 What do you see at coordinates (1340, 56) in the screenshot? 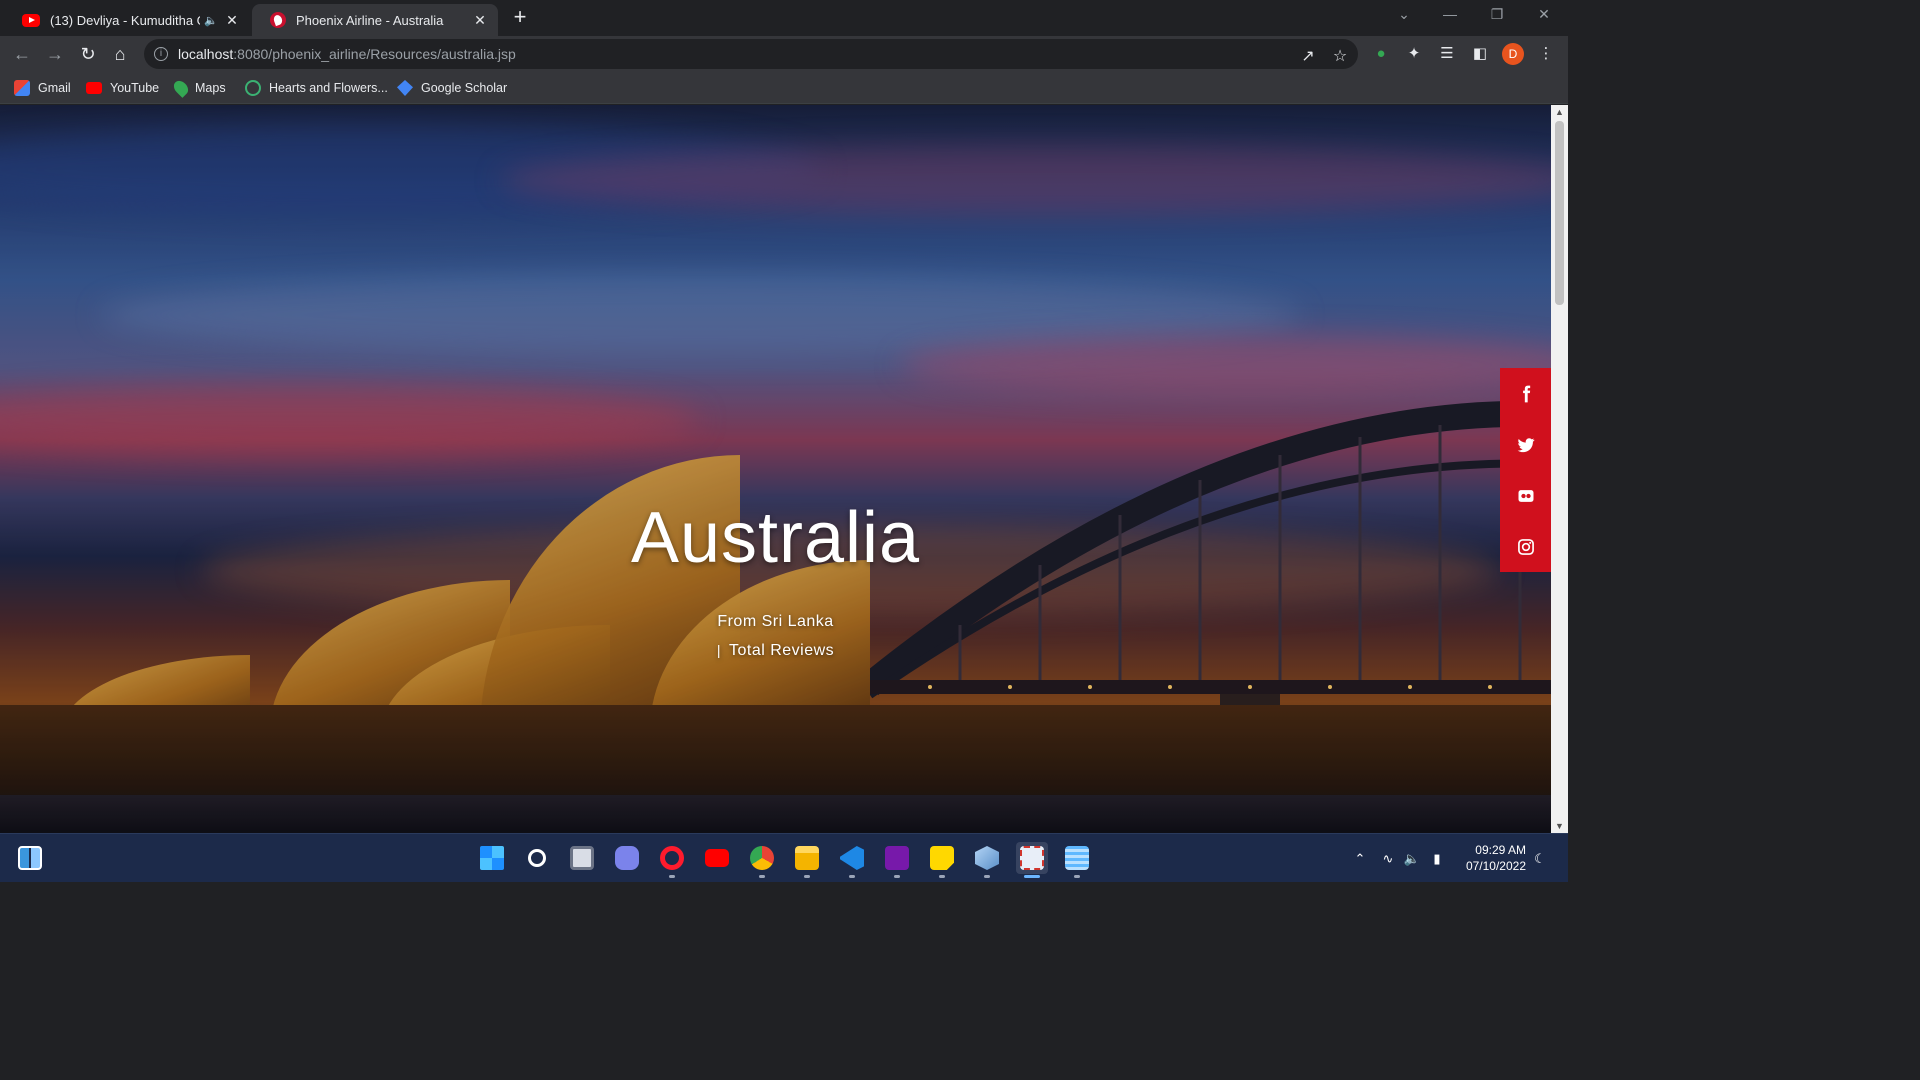
I see `bookmark-star-icon: ☆` at bounding box center [1340, 56].